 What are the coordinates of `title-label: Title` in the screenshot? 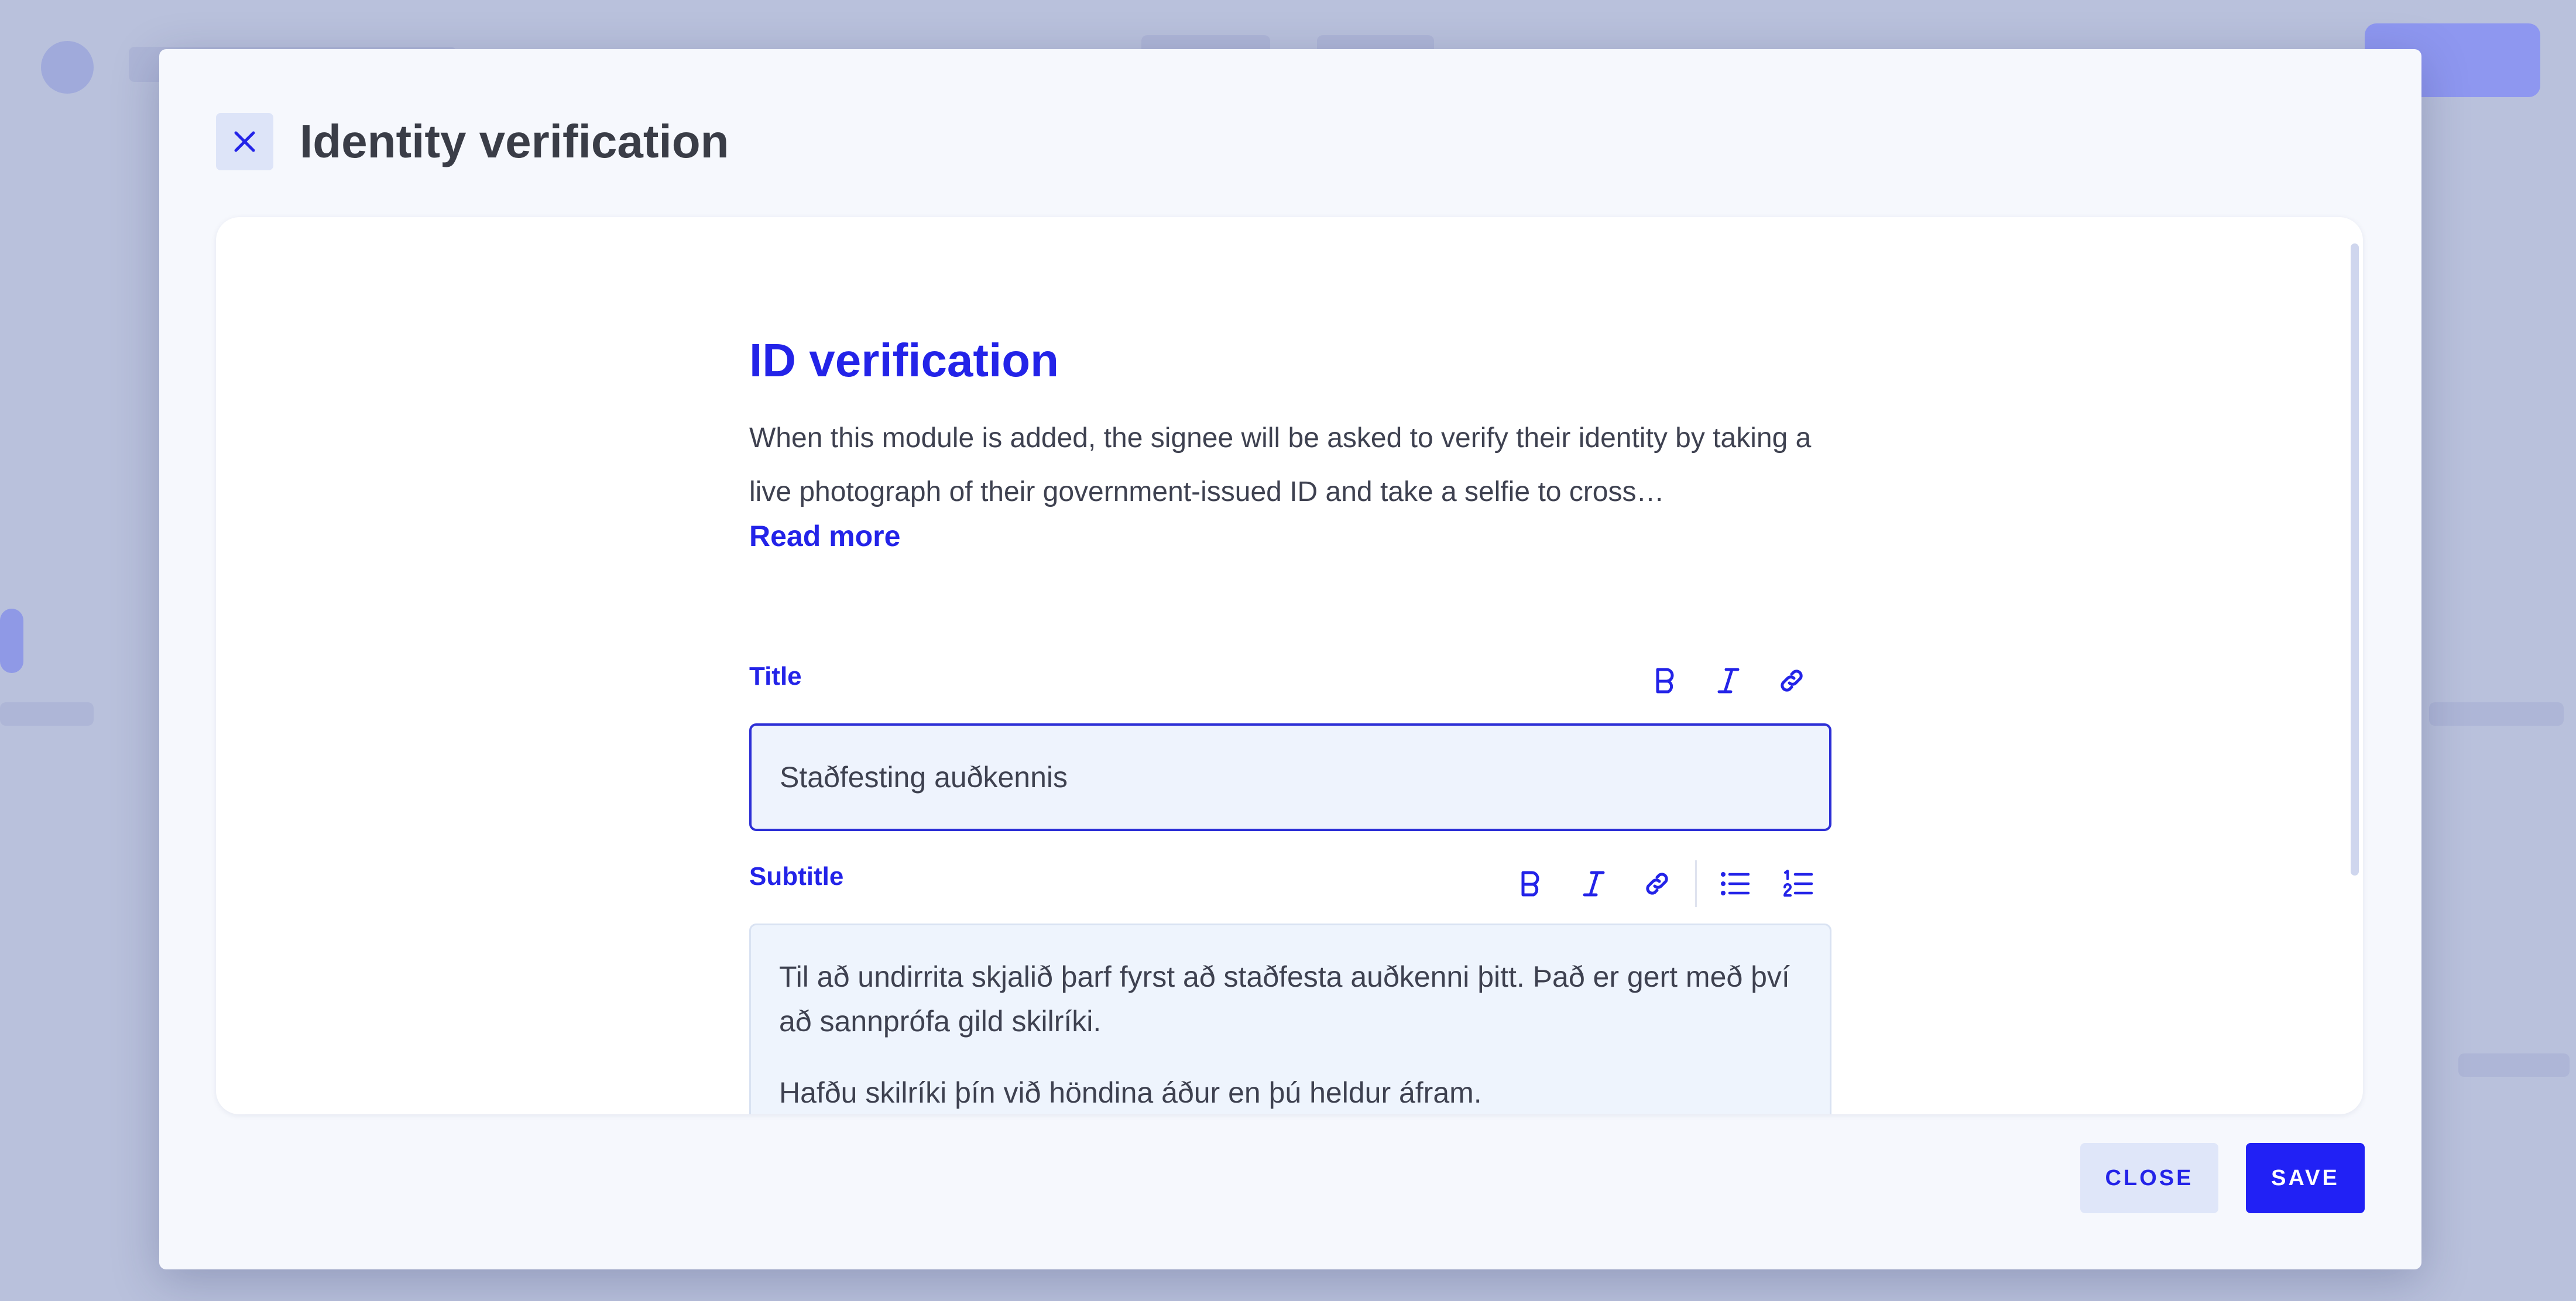 It's located at (776, 676).